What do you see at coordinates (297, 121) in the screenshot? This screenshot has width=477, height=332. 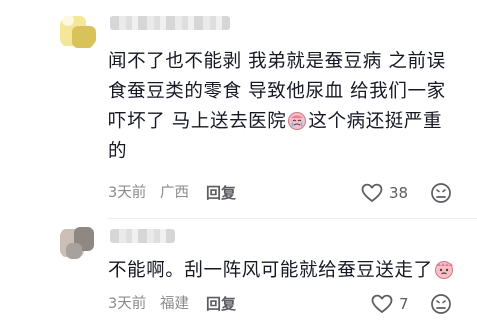 I see `crying-emoji-icon` at bounding box center [297, 121].